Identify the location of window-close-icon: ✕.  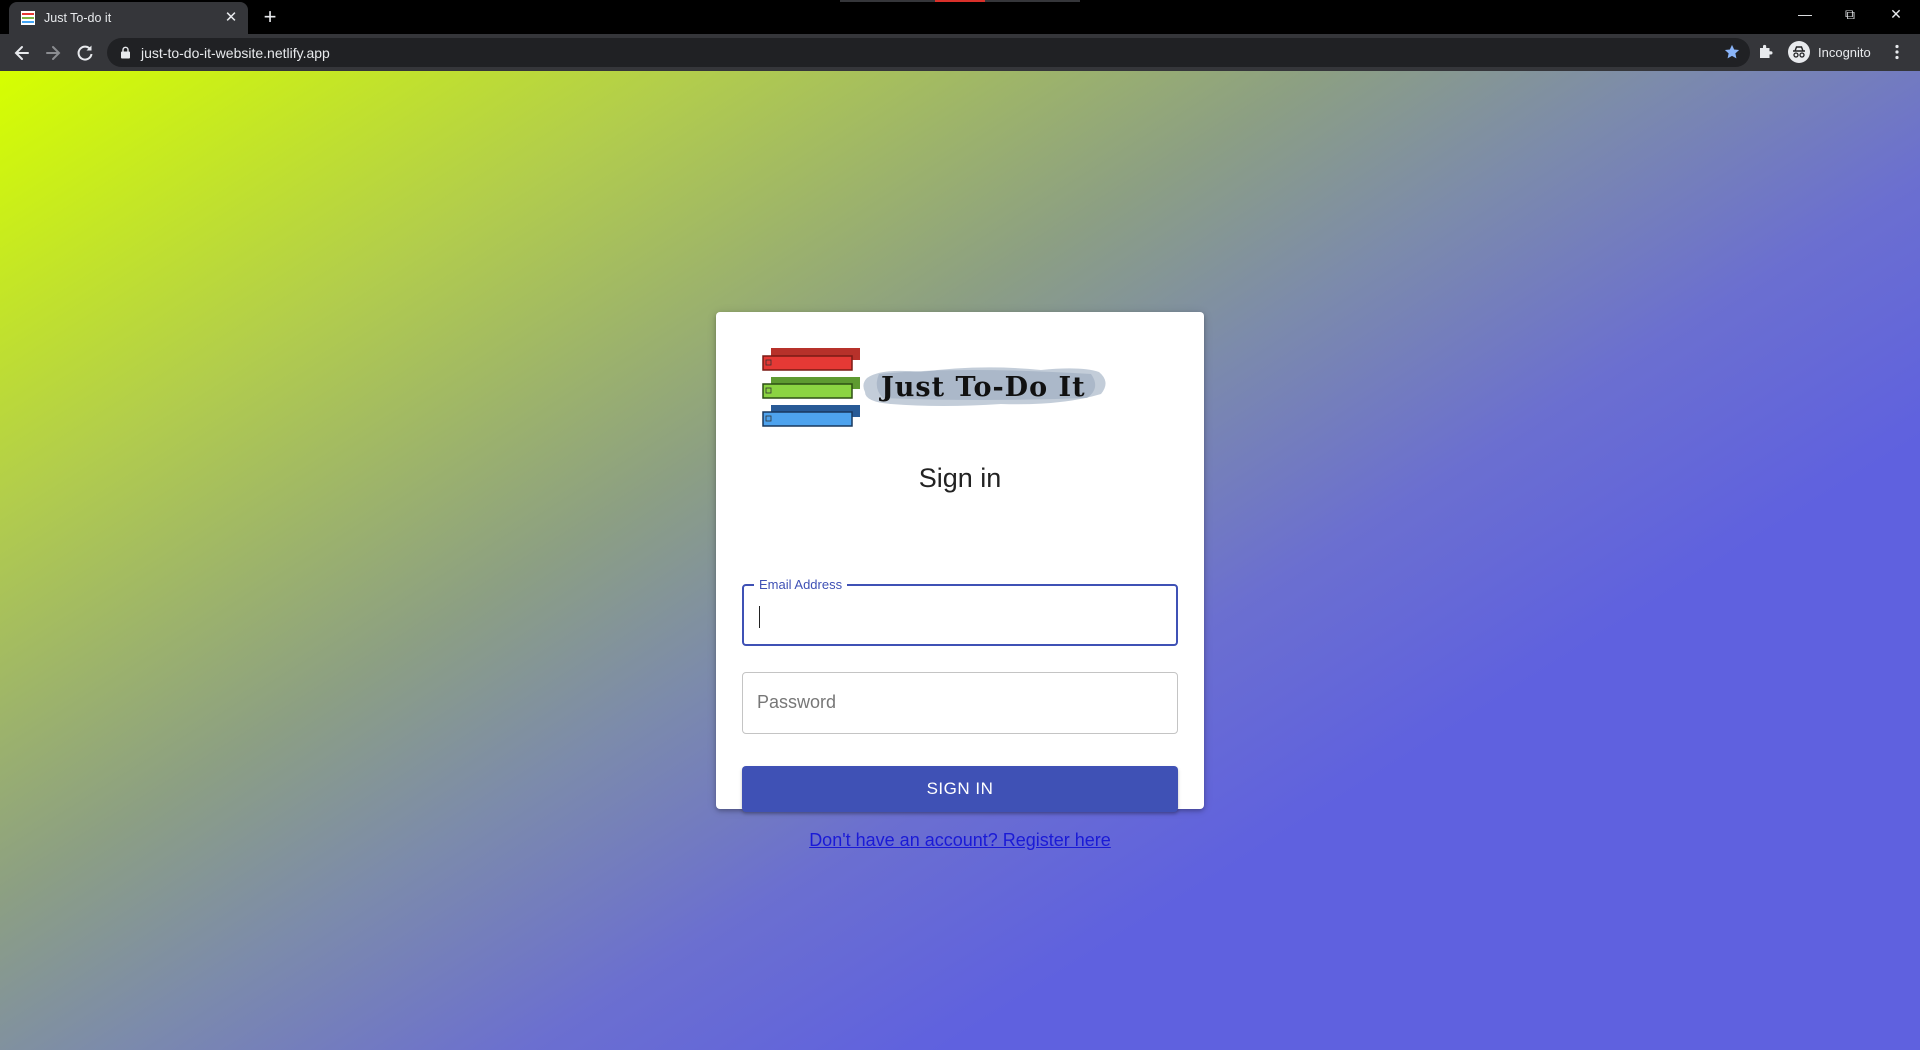
(1896, 15).